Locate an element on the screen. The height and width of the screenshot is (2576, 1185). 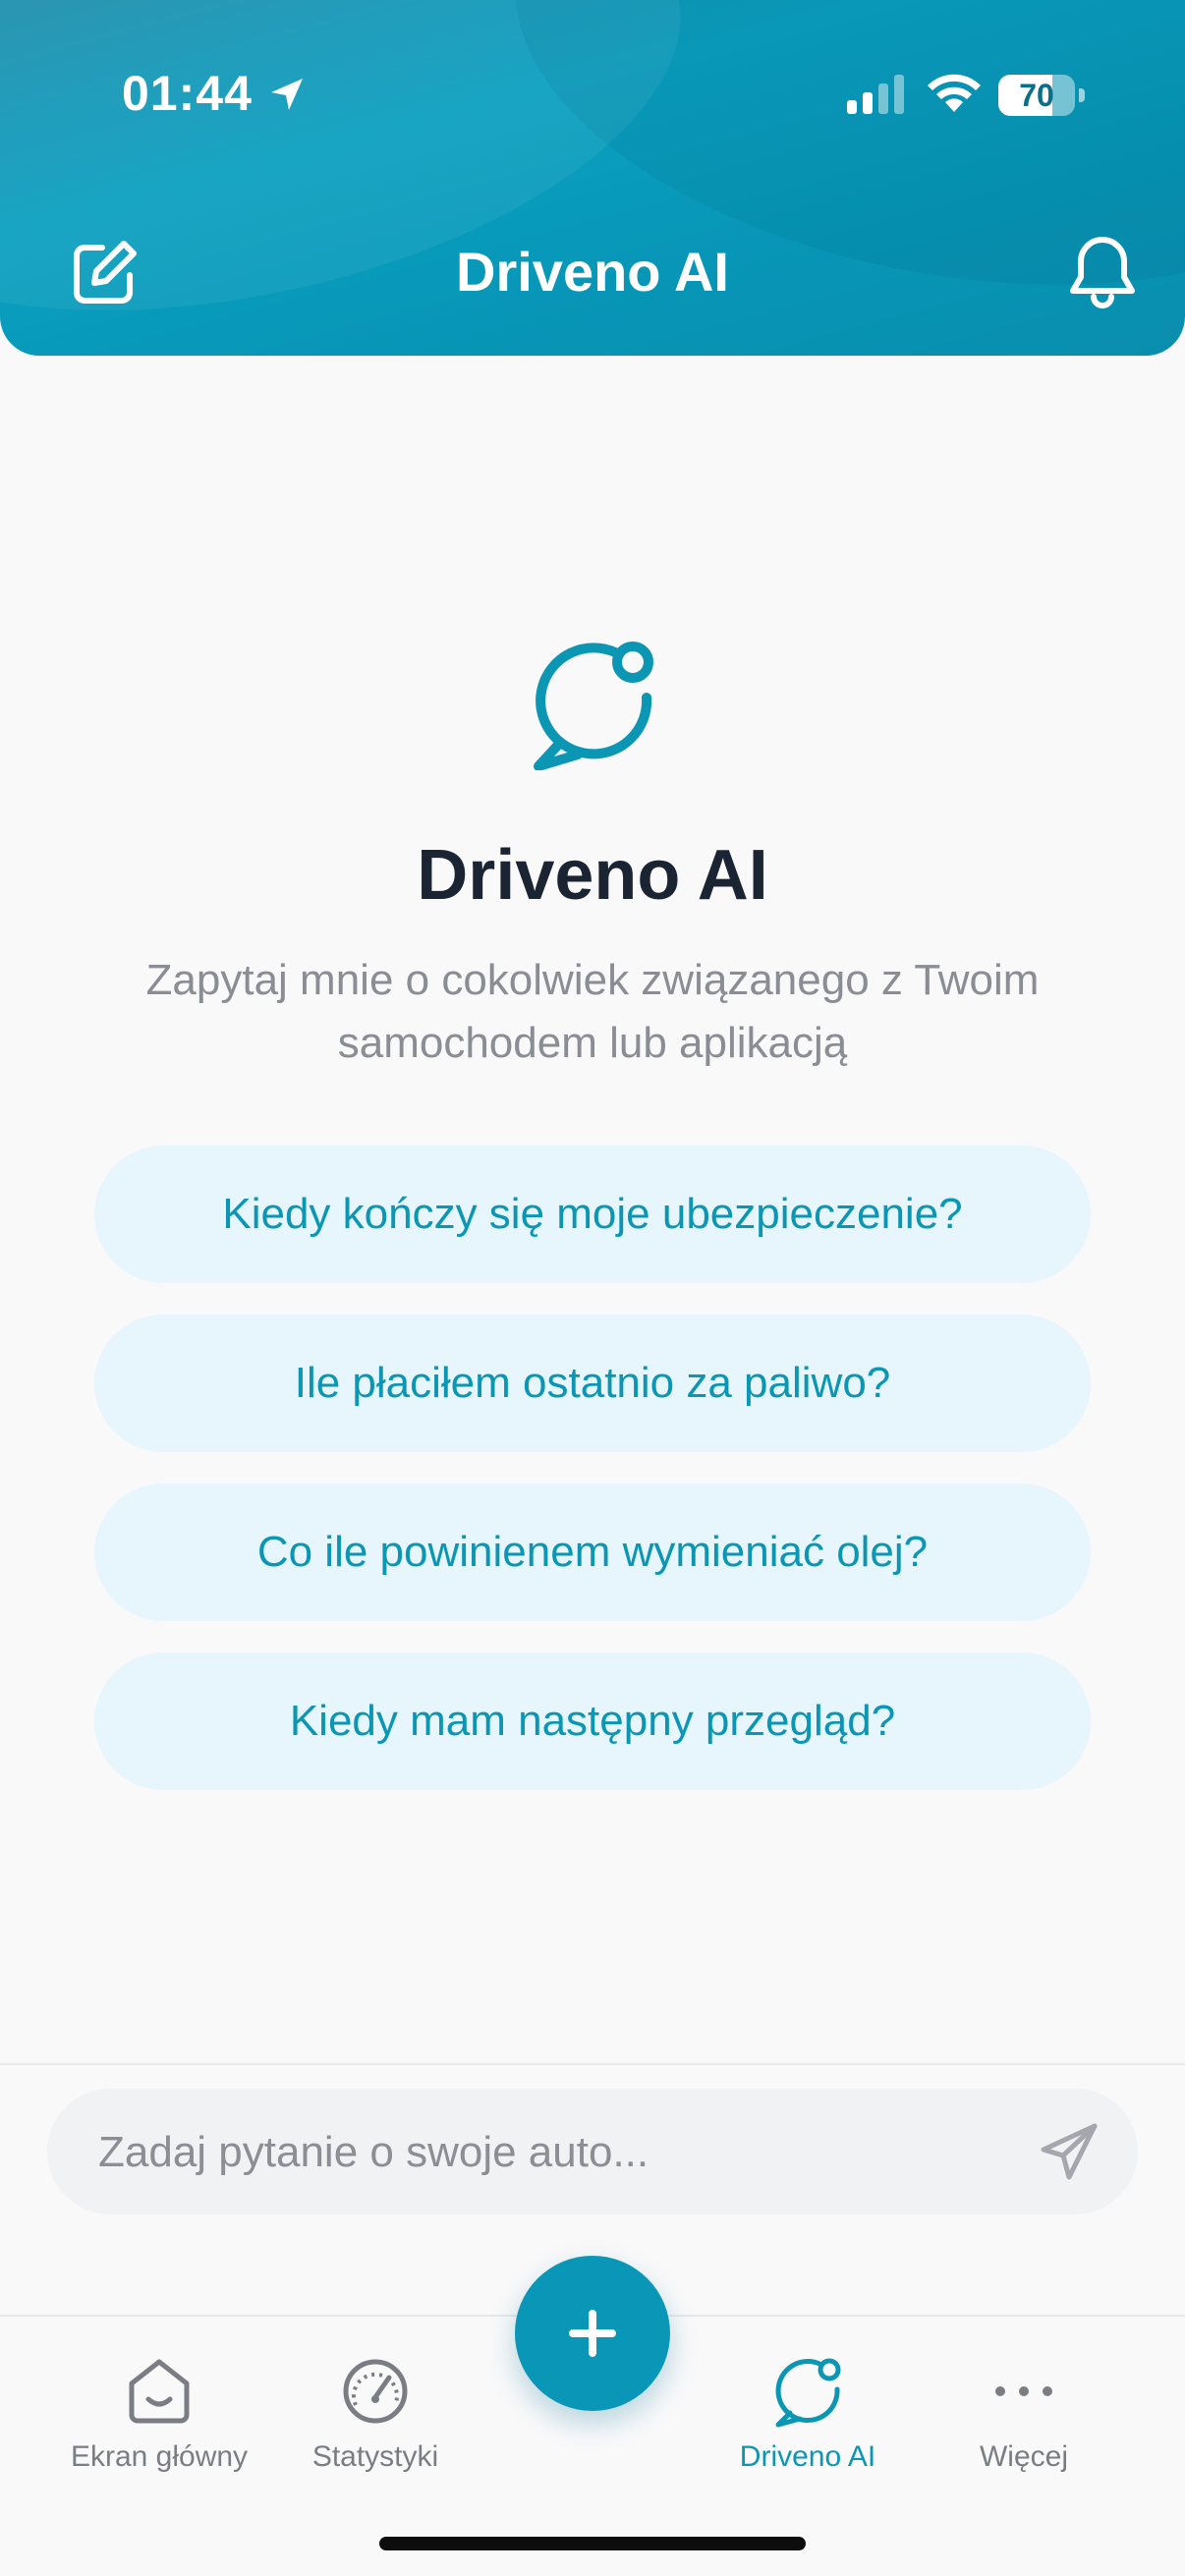
suggestion-fuel-button: Ile płaciłem ostatnio za paliwo? is located at coordinates (592, 1383).